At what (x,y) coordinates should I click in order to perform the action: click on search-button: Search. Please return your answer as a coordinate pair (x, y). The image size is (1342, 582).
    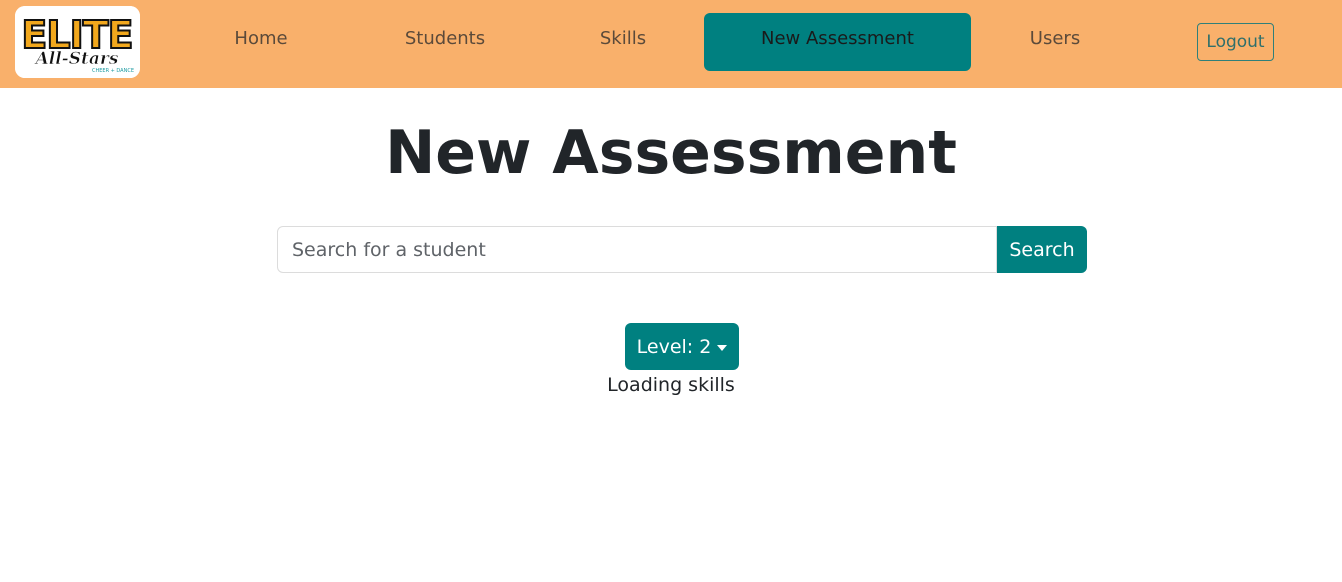
    Looking at the image, I should click on (1042, 249).